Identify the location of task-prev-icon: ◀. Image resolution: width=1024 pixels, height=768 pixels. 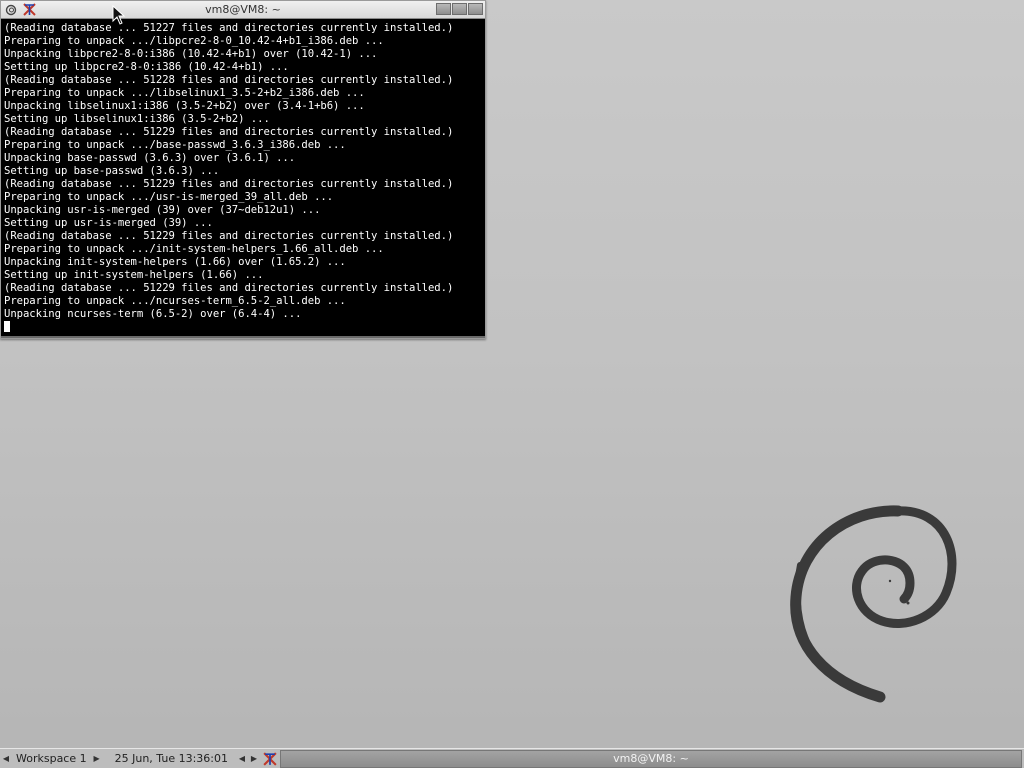
(242, 758).